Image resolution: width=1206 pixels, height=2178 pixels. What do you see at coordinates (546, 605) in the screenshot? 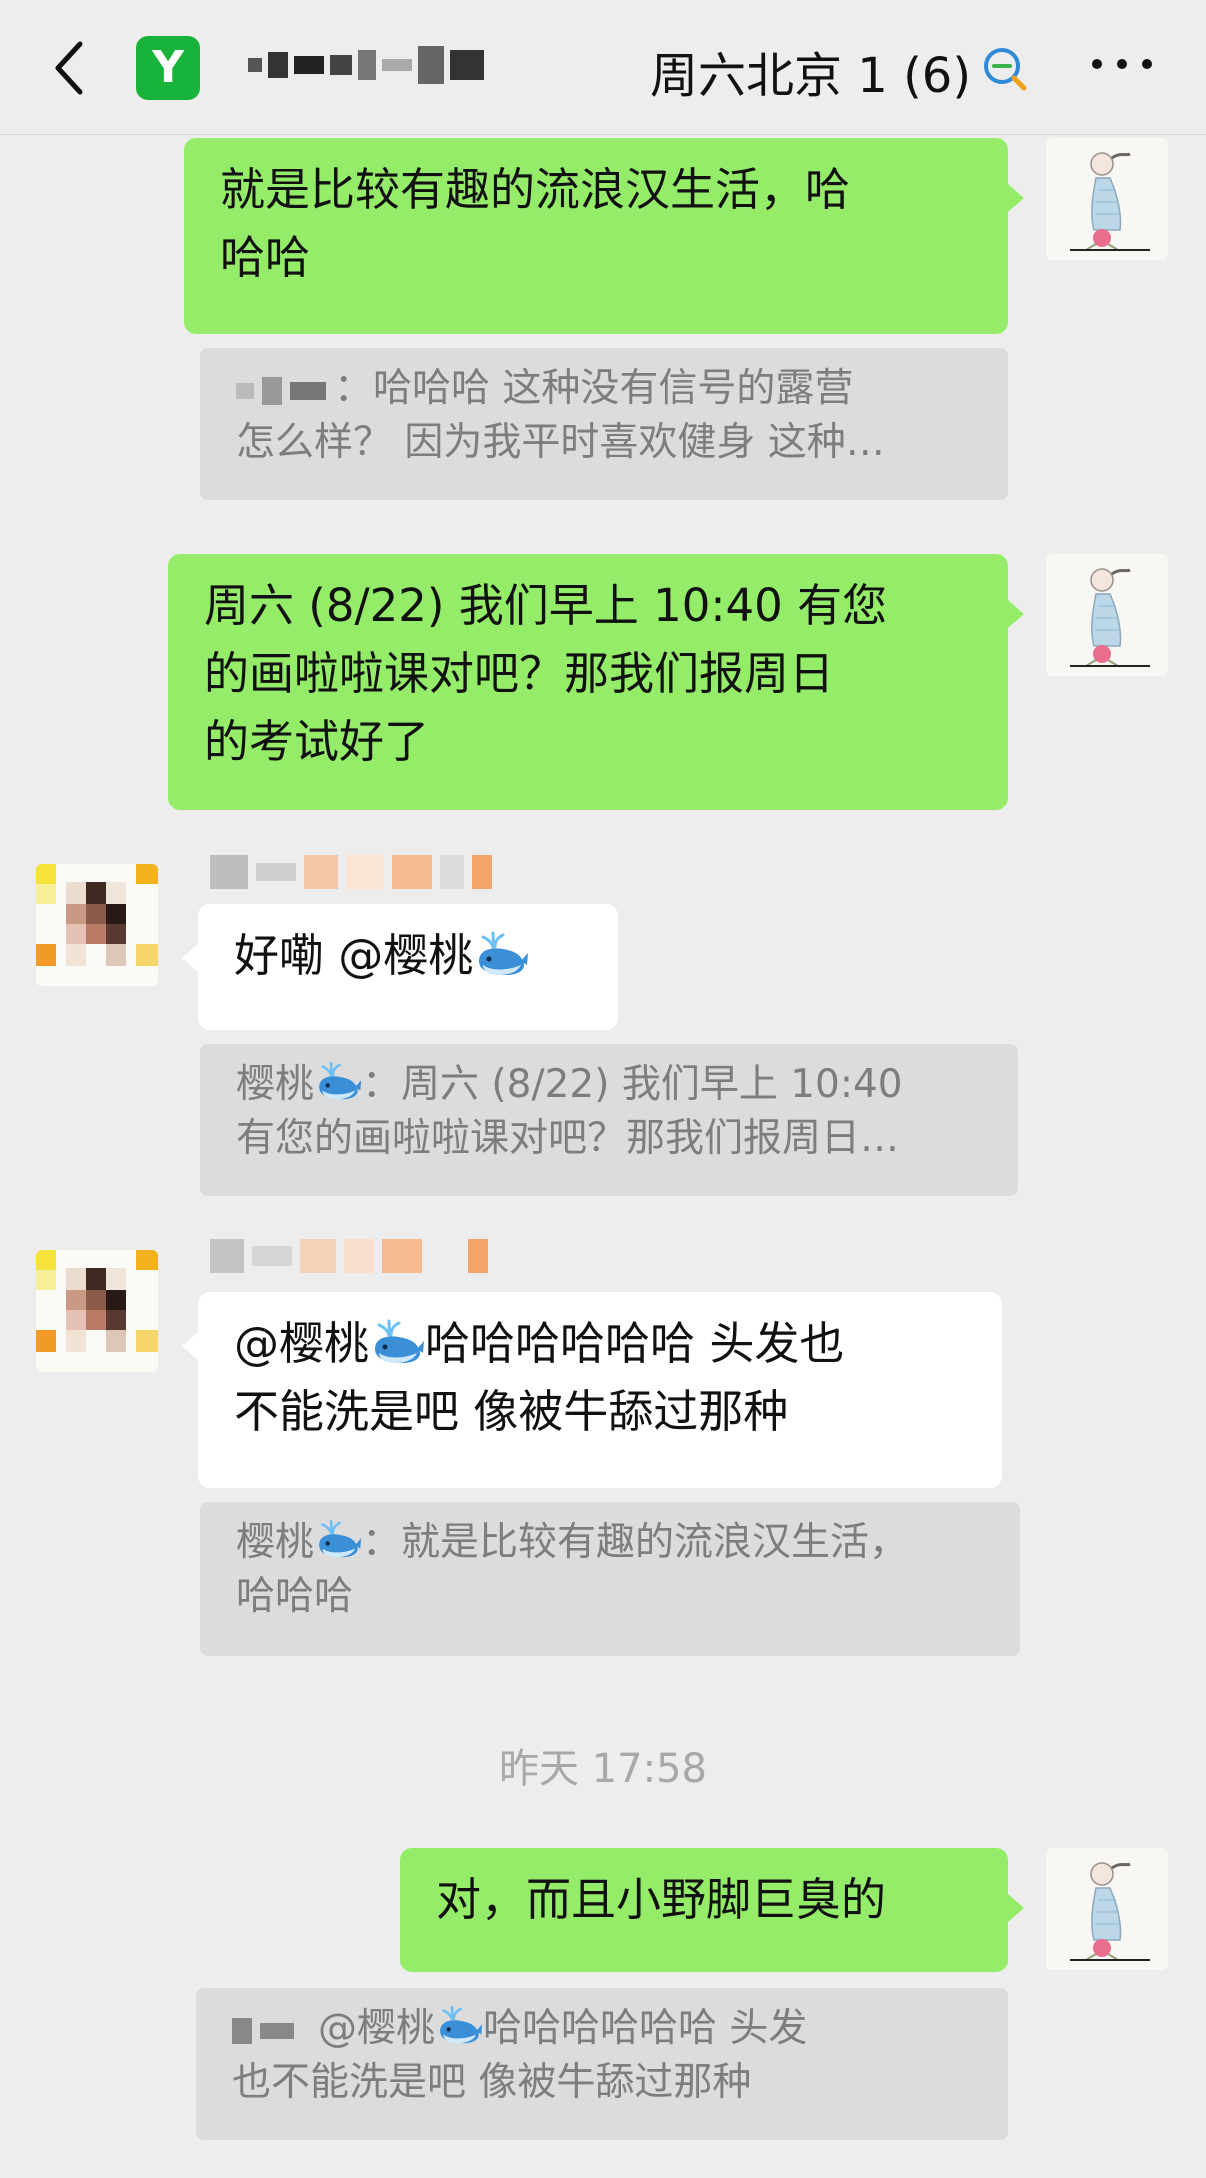
I see `message-text: 周六 (8/22) 我们早上 10:40 有您` at bounding box center [546, 605].